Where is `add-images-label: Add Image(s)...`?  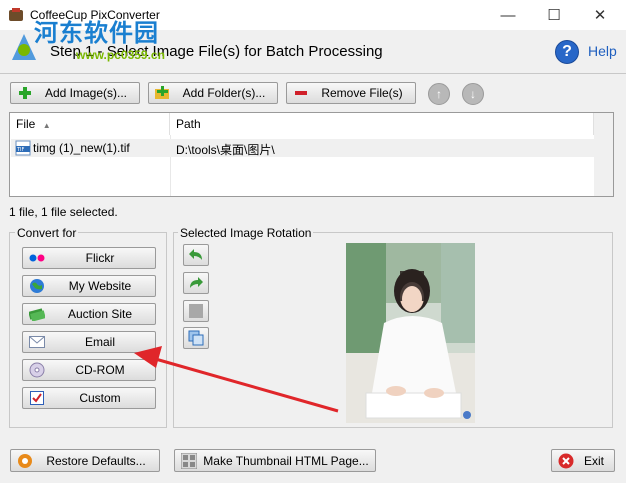
add-images-label: Add Image(s)... is located at coordinates (86, 93).